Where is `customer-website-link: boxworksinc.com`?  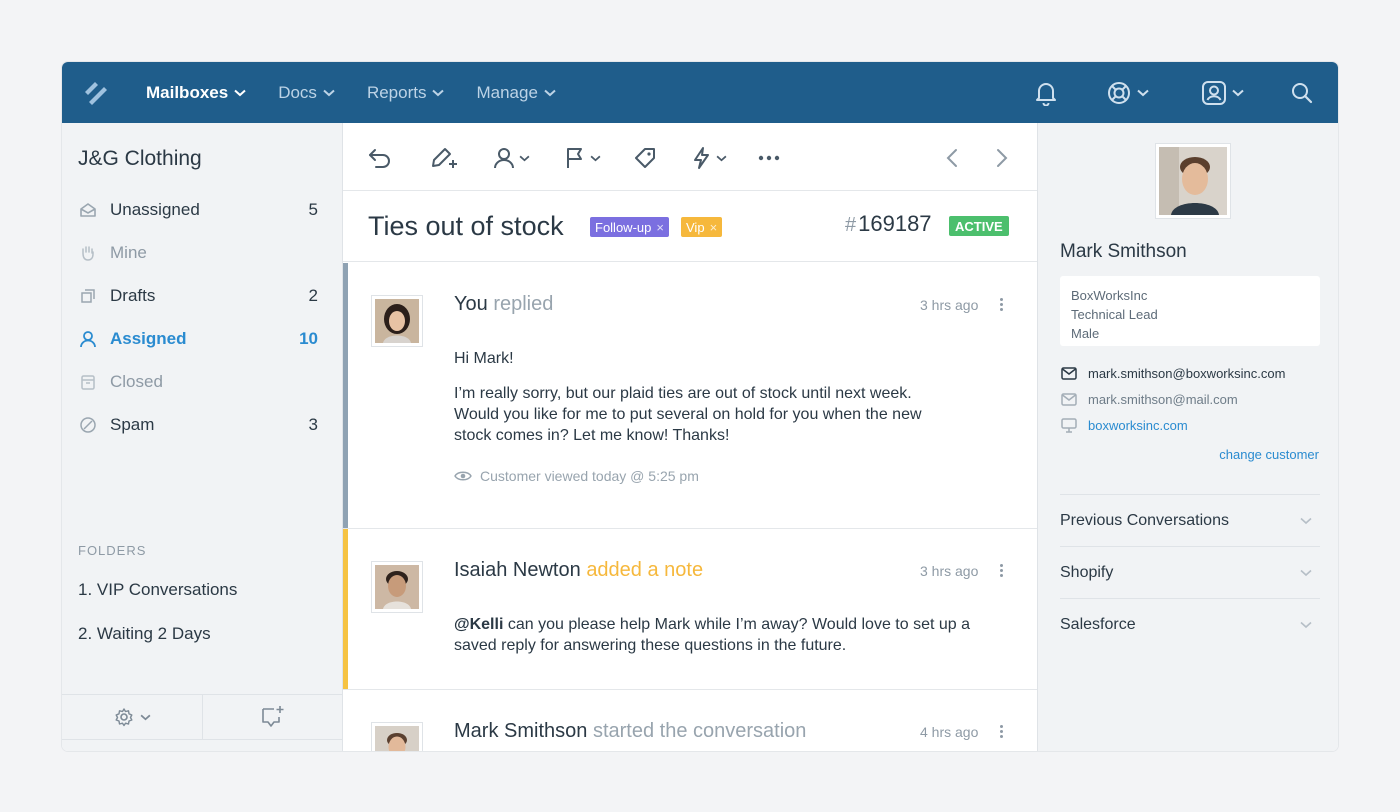
customer-website-link: boxworksinc.com is located at coordinates (1124, 425).